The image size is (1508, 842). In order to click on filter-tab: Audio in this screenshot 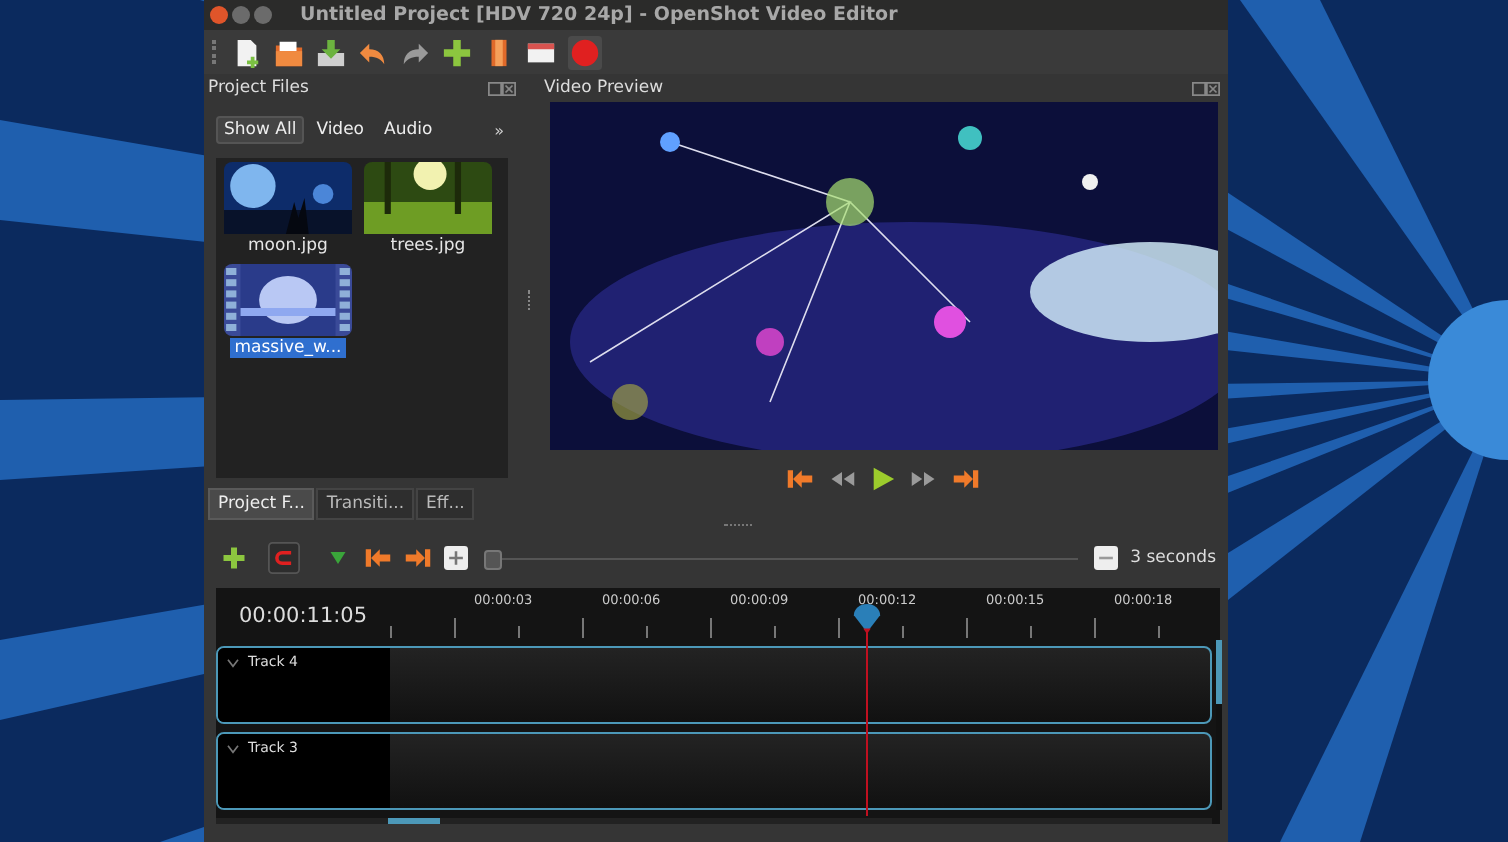, I will do `click(408, 130)`.